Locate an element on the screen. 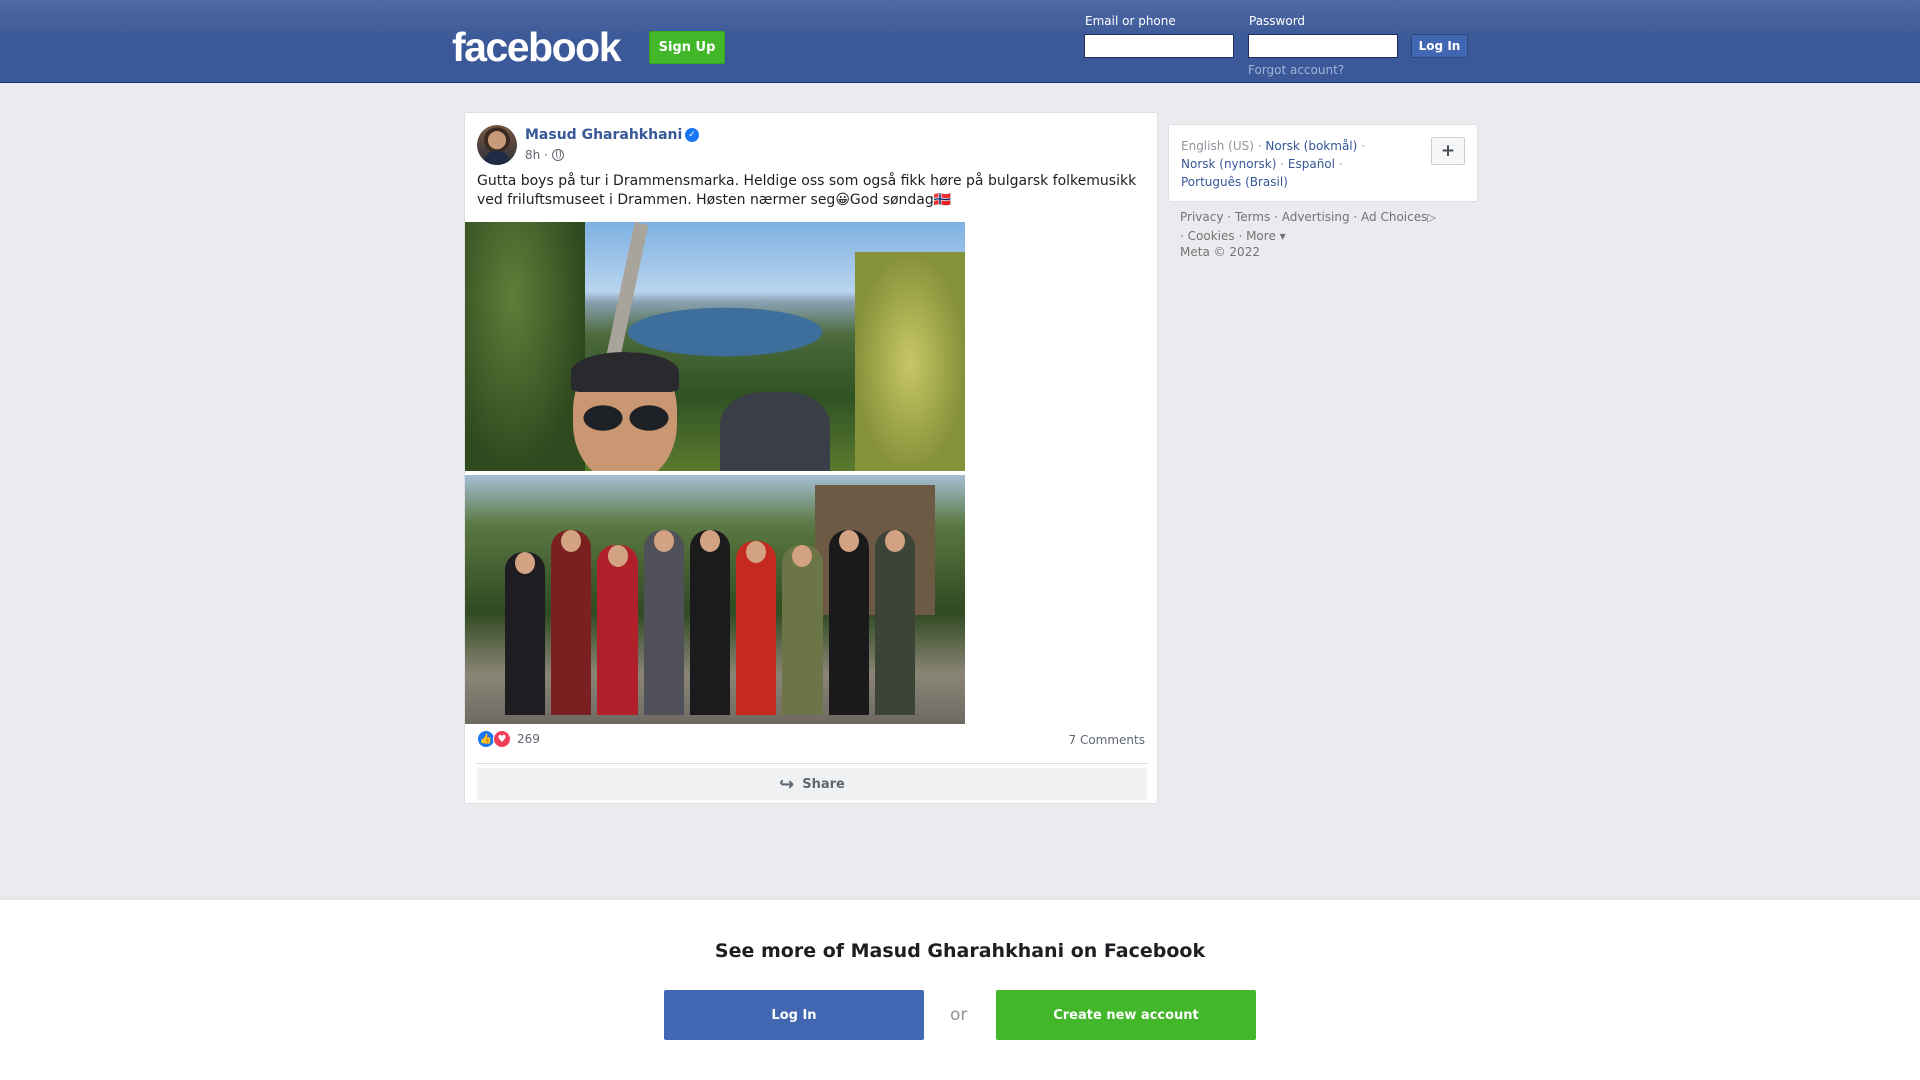 This screenshot has height=1080, width=1920. reactions-summary: 👍 ♥ 269 is located at coordinates (508, 739).